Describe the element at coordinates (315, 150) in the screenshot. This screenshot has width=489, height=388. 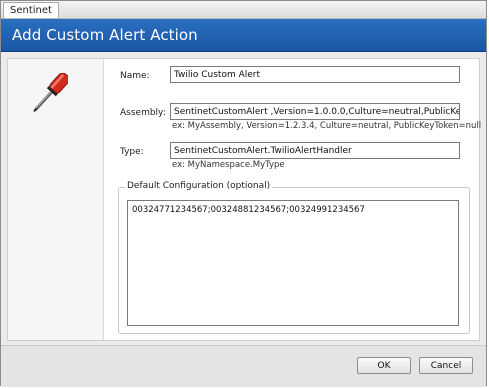
I see `type-field: SentinetCustomAlert.TwilioAlertHandler` at that location.